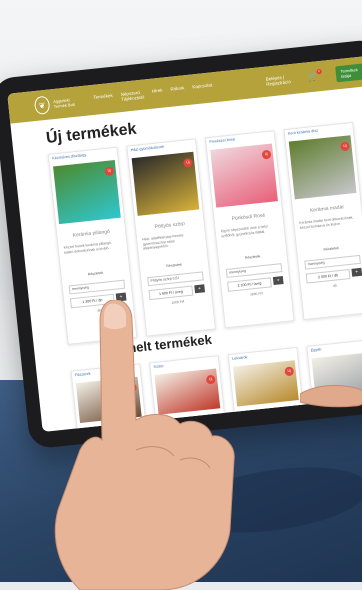 The height and width of the screenshot is (590, 362). What do you see at coordinates (171, 293) in the screenshot?
I see `product-price: 1 600 Ft / üveg` at bounding box center [171, 293].